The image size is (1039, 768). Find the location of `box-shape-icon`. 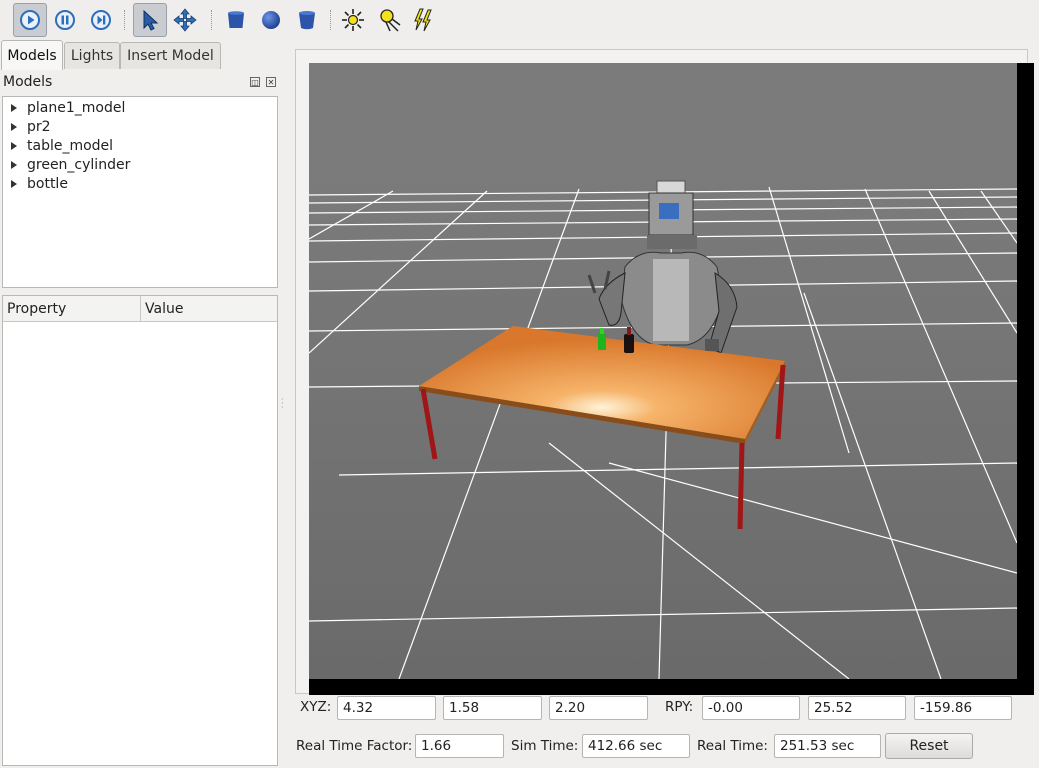

box-shape-icon is located at coordinates (236, 19).